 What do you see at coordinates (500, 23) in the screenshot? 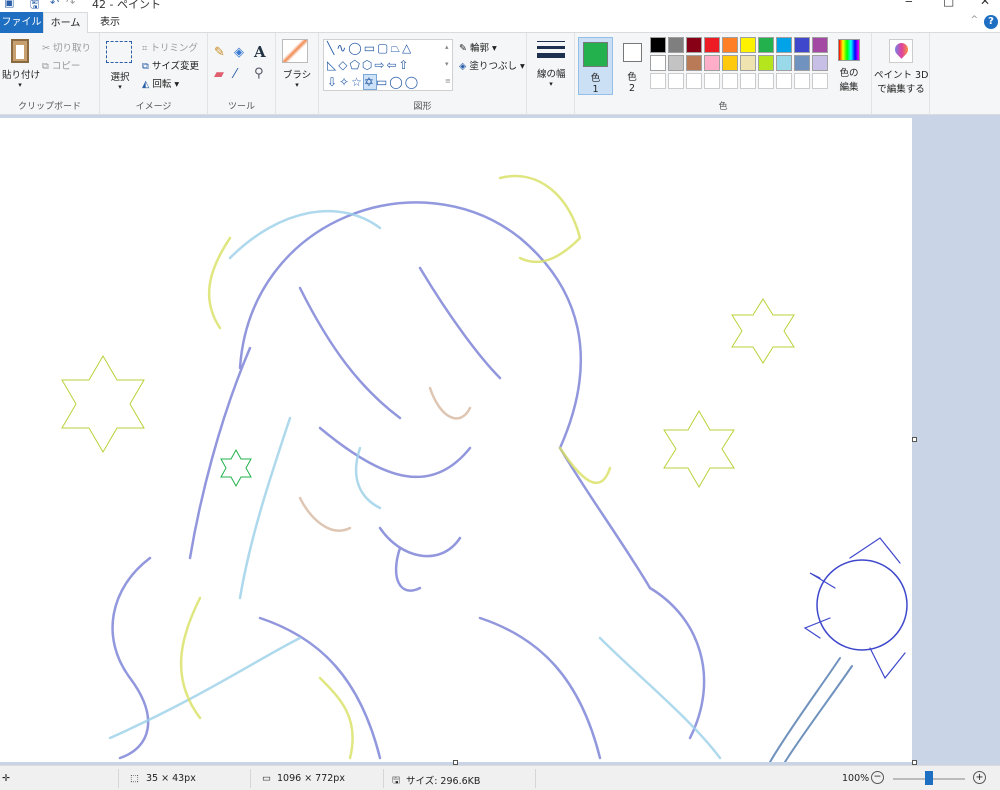
I see `ribbon-tabs: ファイル ホーム 表示 ^ ?` at bounding box center [500, 23].